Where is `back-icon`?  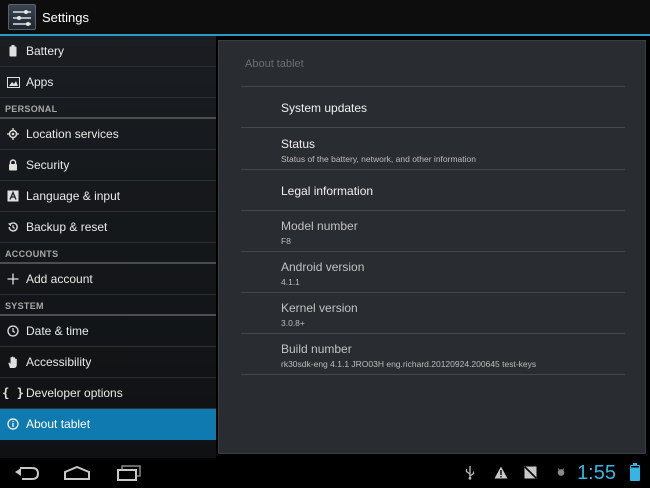 back-icon is located at coordinates (27, 473).